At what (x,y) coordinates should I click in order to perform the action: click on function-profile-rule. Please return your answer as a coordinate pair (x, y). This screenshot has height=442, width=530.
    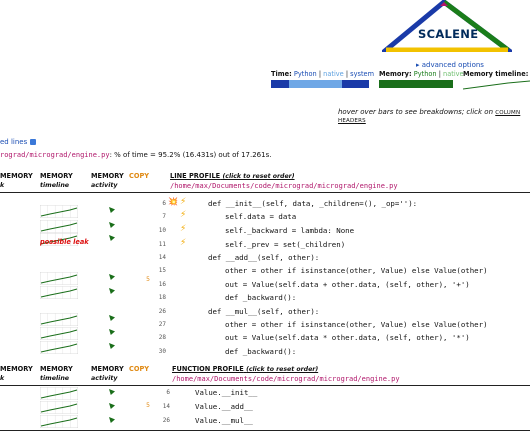
    Looking at the image, I should click on (265, 385).